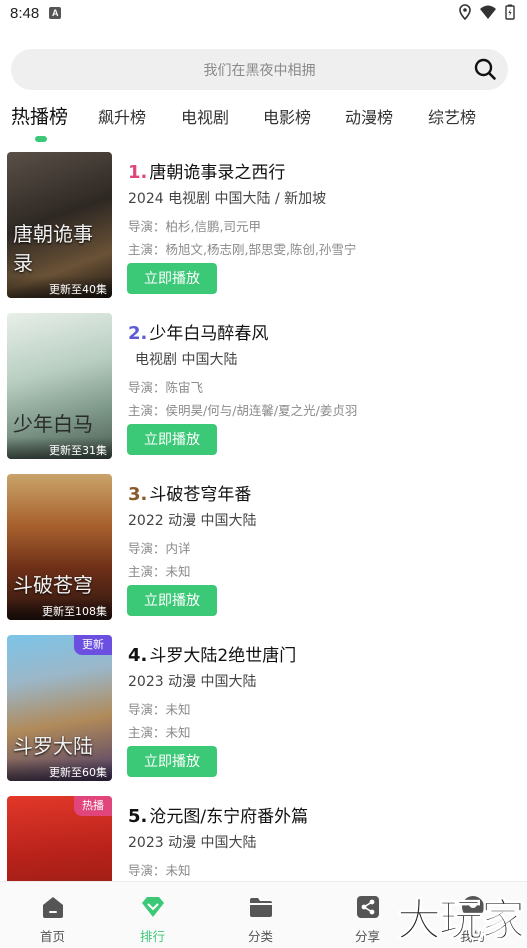 This screenshot has width=527, height=948. What do you see at coordinates (59, 609) in the screenshot?
I see `episode-badge: 更新至108集` at bounding box center [59, 609].